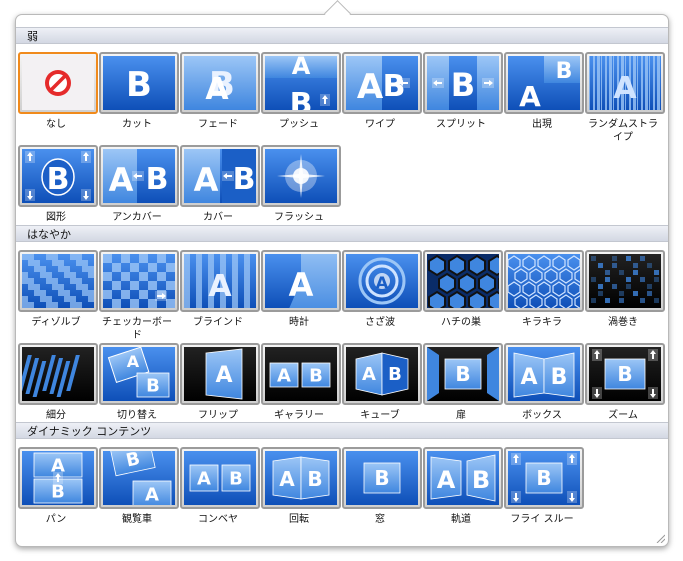 Image resolution: width=683 pixels, height=561 pixels. I want to click on transition-tile: B フライ スルー, so click(544, 486).